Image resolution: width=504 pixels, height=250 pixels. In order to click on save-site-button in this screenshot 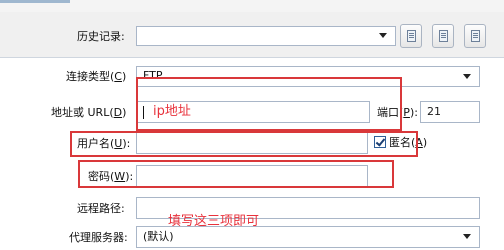, I will do `click(443, 36)`.